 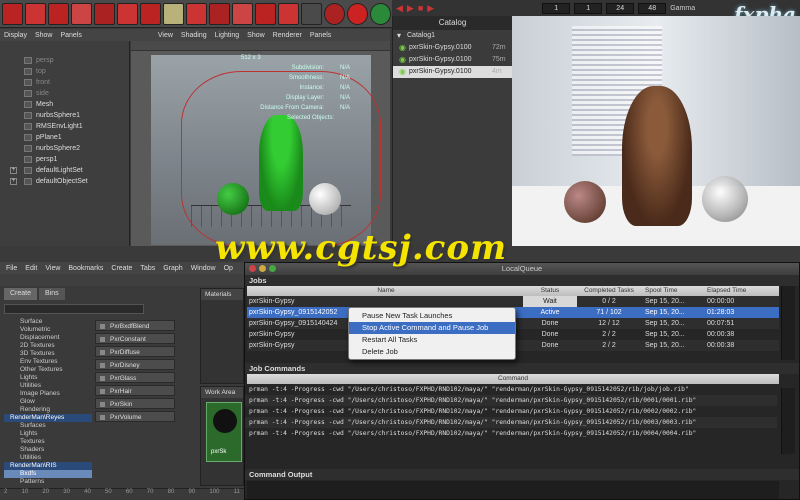 What do you see at coordinates (31, 268) in the screenshot?
I see `hypershade-menu-item: Edit` at bounding box center [31, 268].